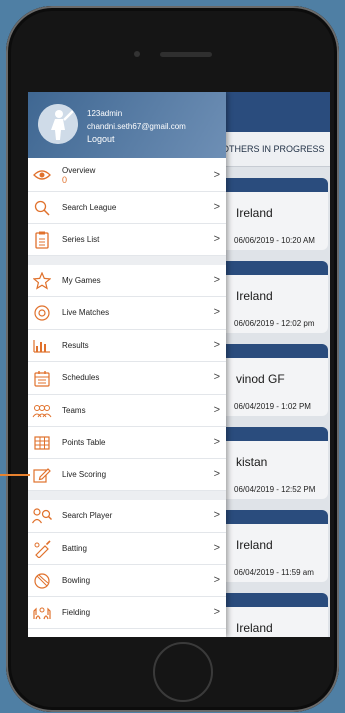 The height and width of the screenshot is (713, 345). Describe the element at coordinates (42, 549) in the screenshot. I see `cricket-bat-icon` at that location.